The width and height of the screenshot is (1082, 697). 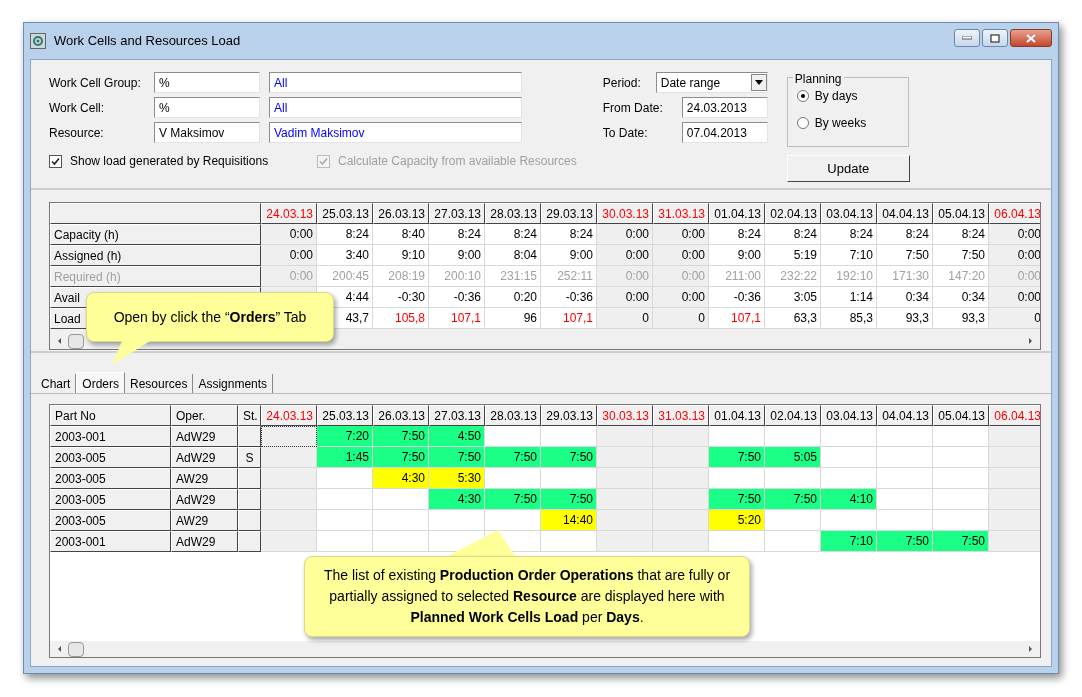 What do you see at coordinates (395, 132) in the screenshot?
I see `name-field: Vadim Maksimov` at bounding box center [395, 132].